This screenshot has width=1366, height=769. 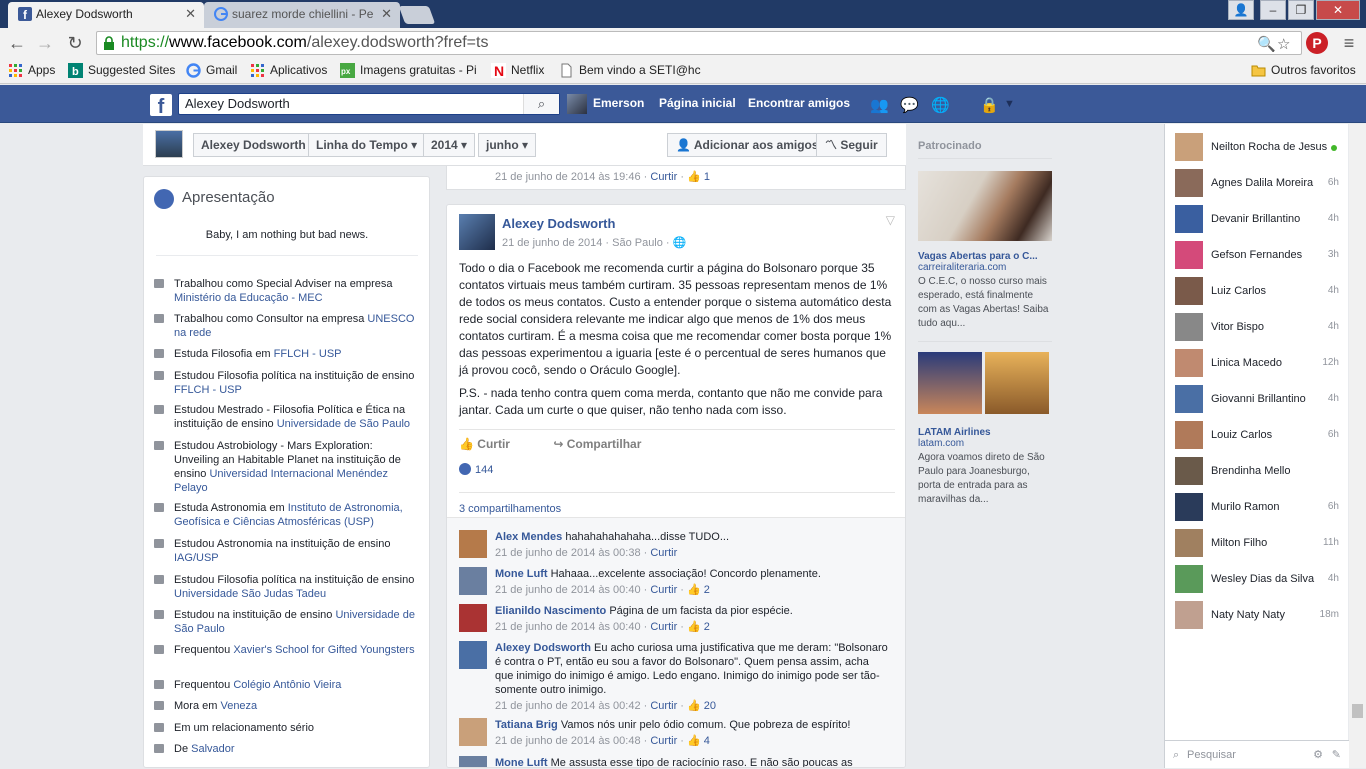 What do you see at coordinates (1260, 256) in the screenshot?
I see `chat-friend: Gefson Fernandes 3h` at bounding box center [1260, 256].